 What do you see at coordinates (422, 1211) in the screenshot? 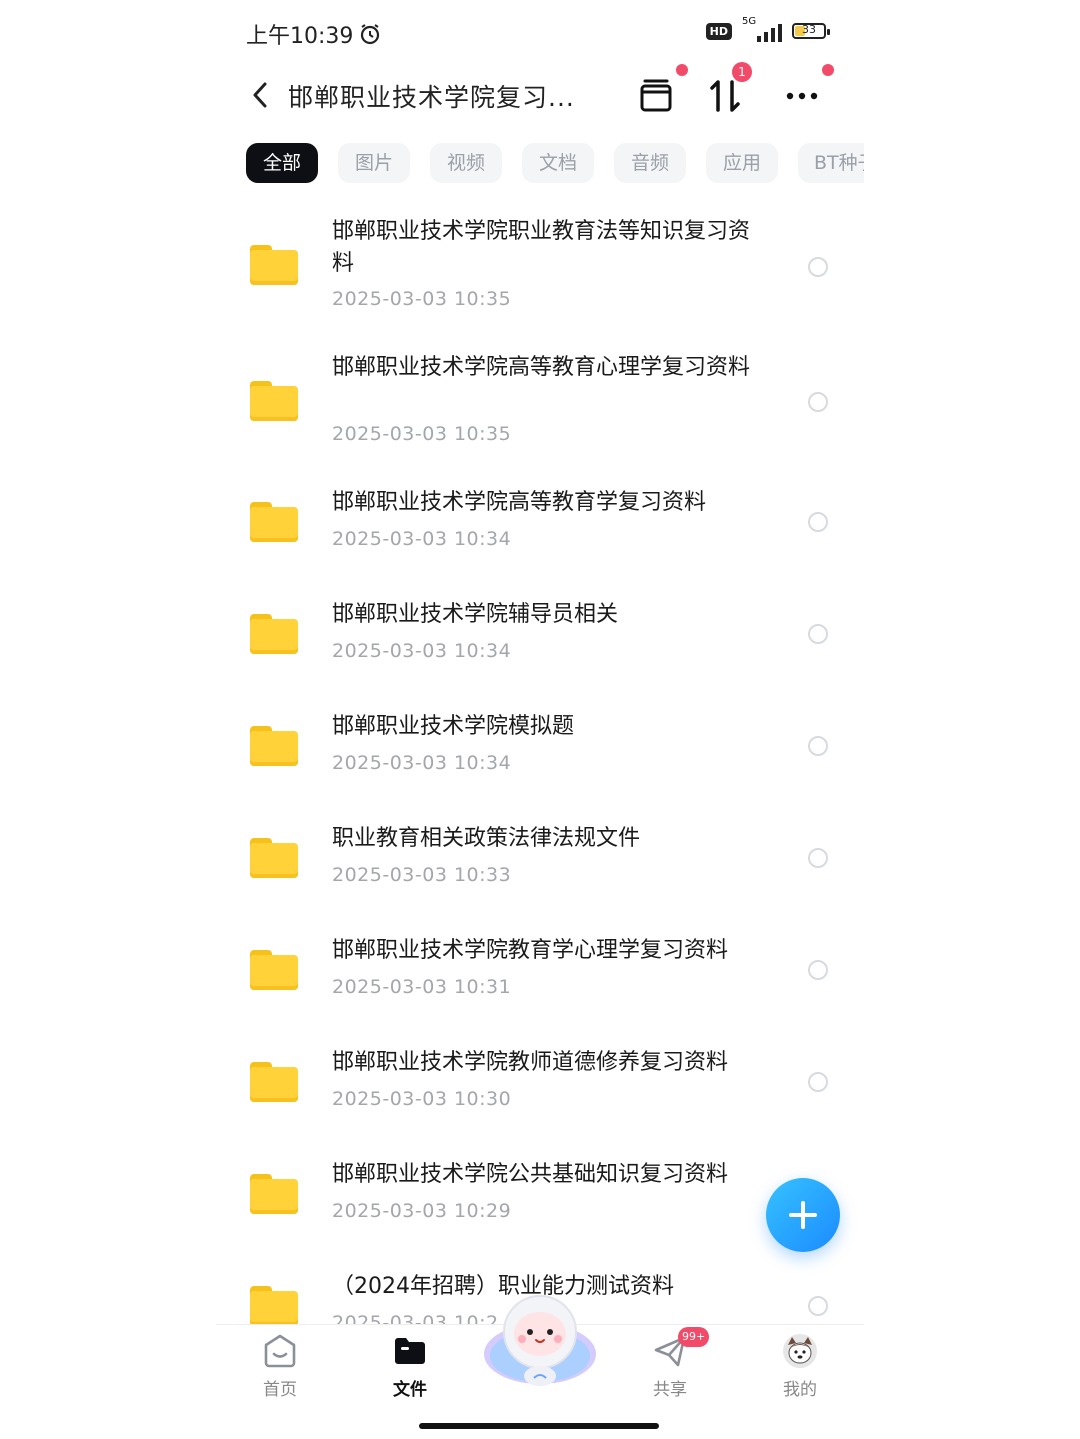
I see `file-date: 2025-03-03 10:29` at bounding box center [422, 1211].